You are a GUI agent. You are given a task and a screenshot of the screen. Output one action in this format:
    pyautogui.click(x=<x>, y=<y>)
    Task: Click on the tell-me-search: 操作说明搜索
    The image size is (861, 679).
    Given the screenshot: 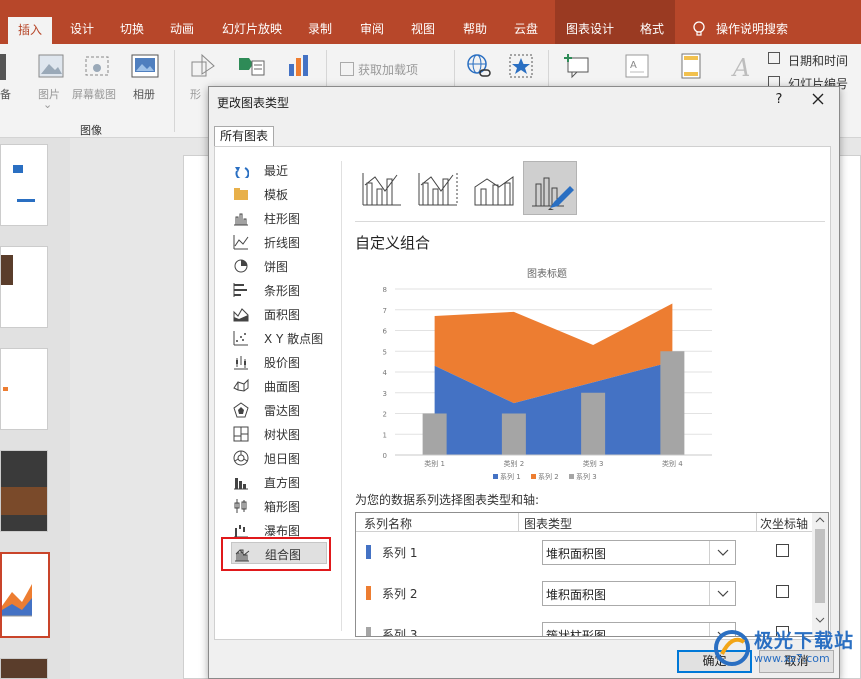 What is the action you would take?
    pyautogui.click(x=758, y=29)
    